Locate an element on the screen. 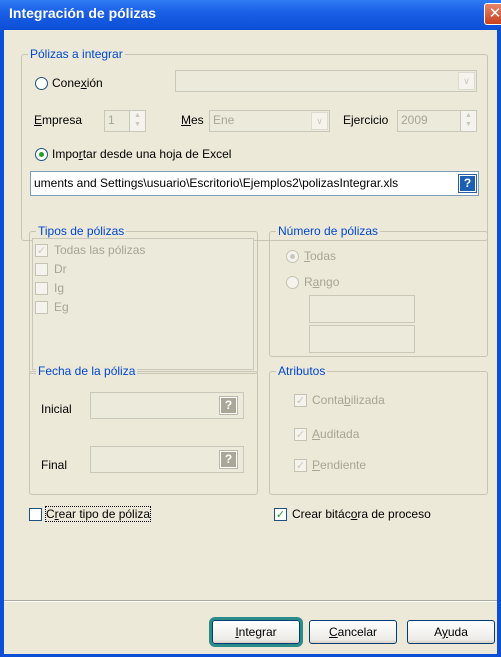 The height and width of the screenshot is (657, 501). rango-hasta-input is located at coordinates (362, 339).